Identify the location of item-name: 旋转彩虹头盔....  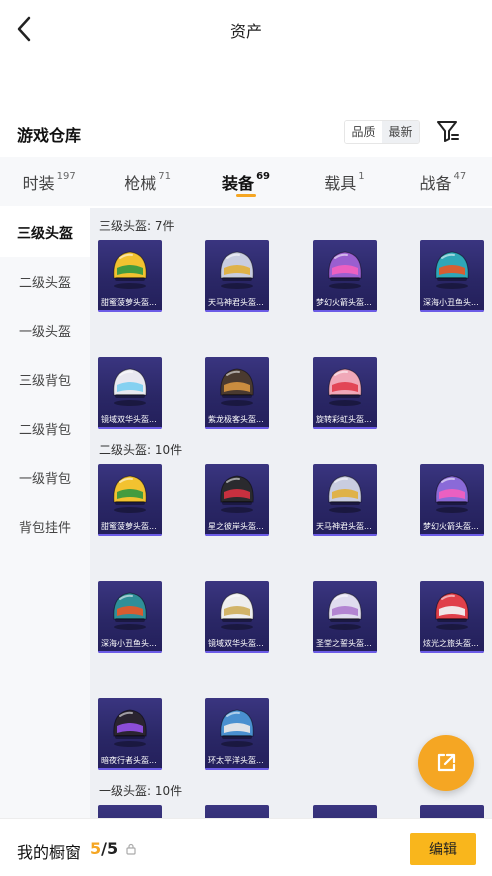
(344, 419).